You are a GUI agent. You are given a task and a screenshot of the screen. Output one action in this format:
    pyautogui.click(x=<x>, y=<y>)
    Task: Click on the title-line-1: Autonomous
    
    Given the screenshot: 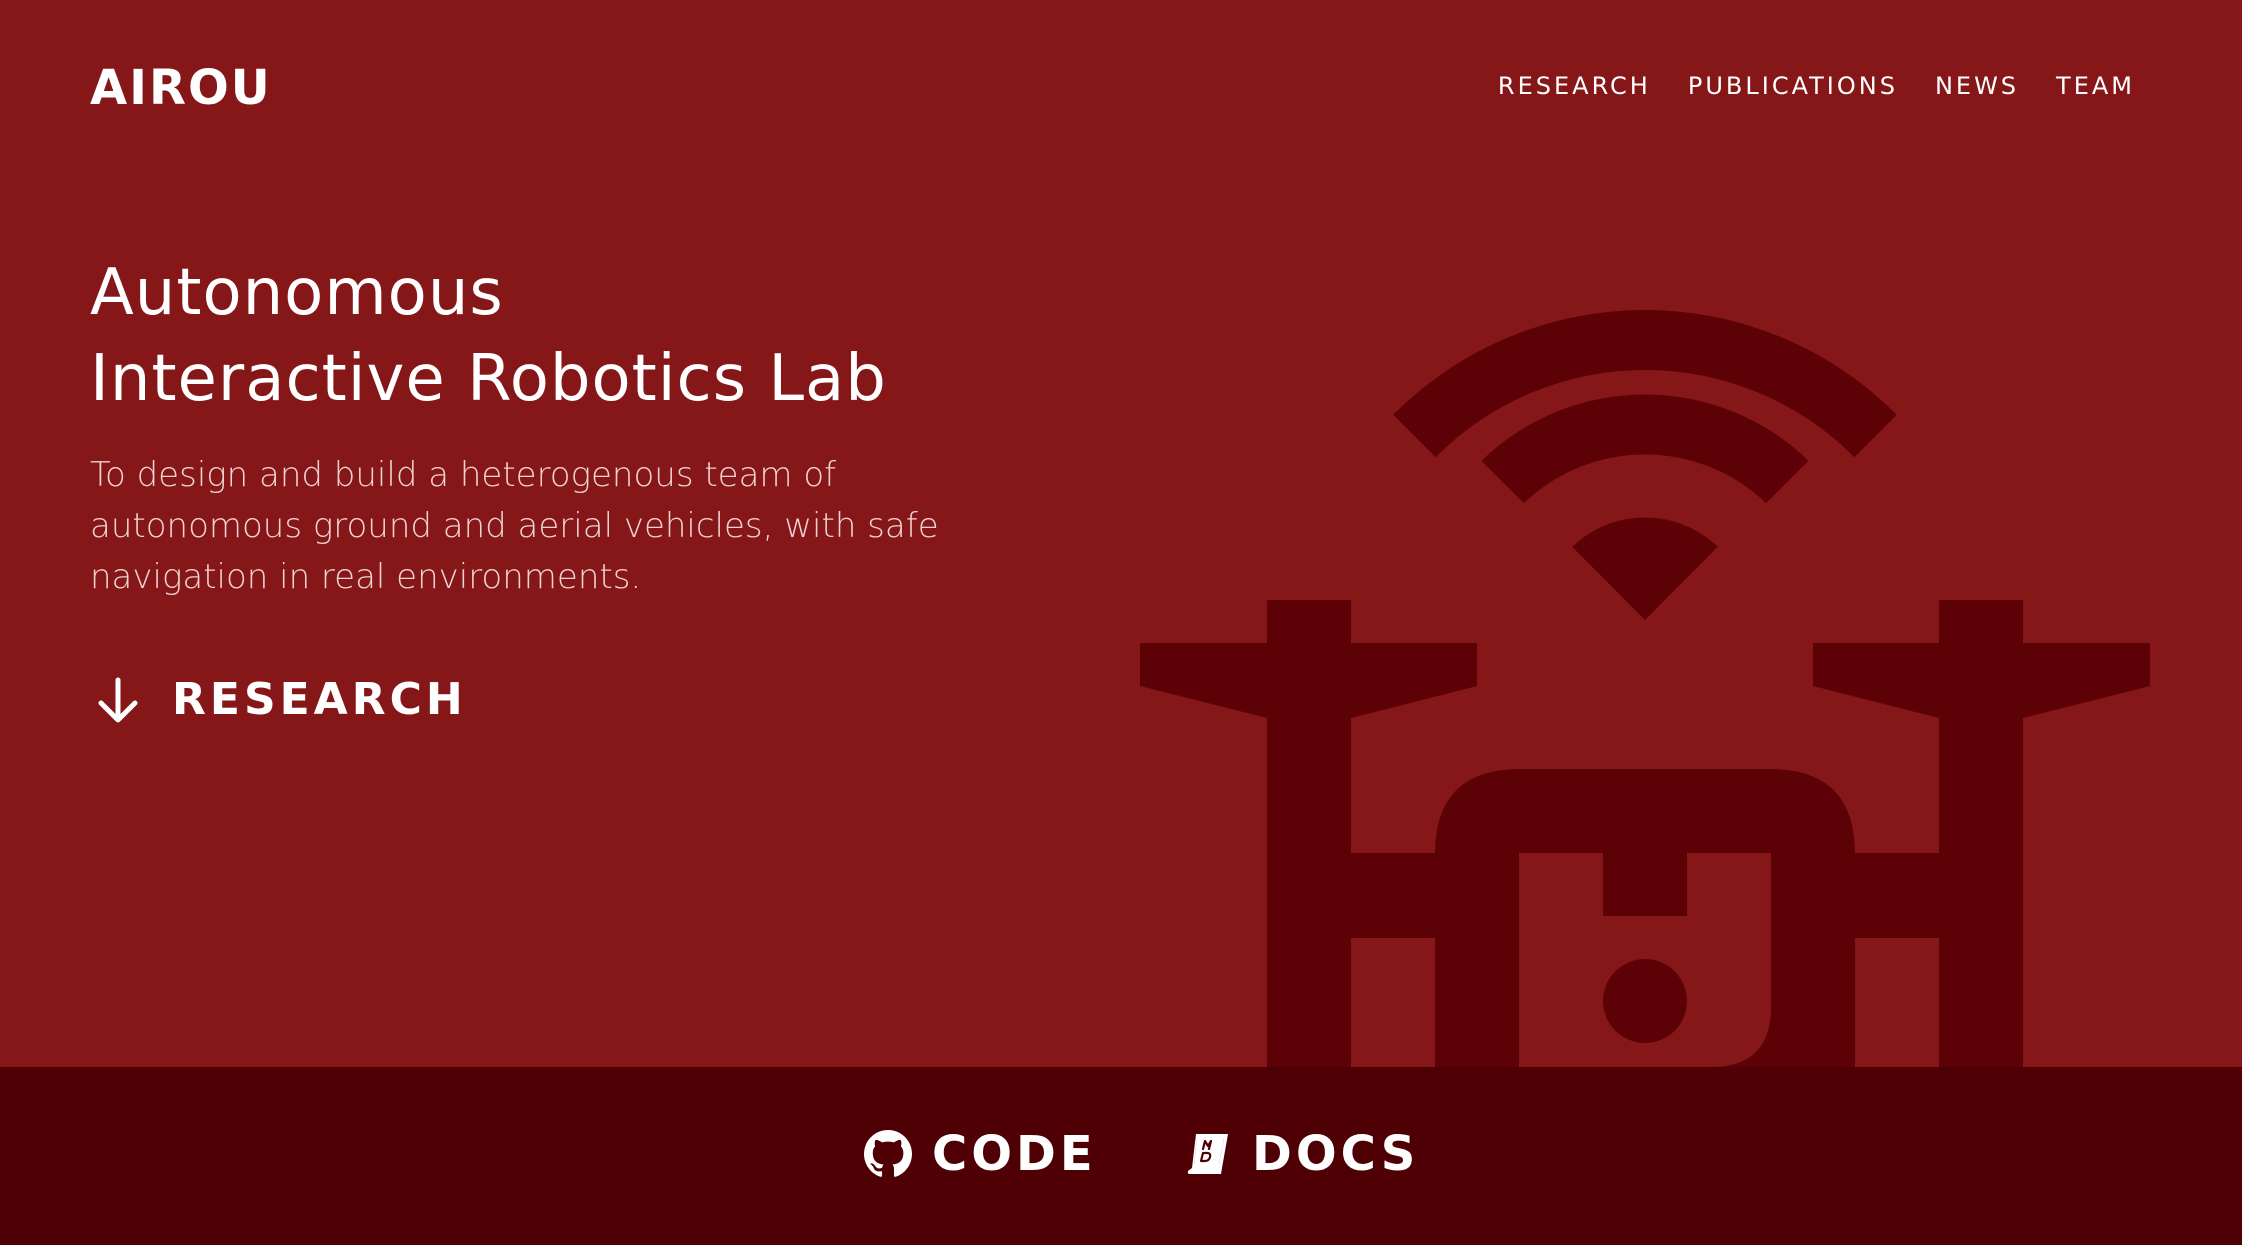 What is the action you would take?
    pyautogui.click(x=297, y=293)
    